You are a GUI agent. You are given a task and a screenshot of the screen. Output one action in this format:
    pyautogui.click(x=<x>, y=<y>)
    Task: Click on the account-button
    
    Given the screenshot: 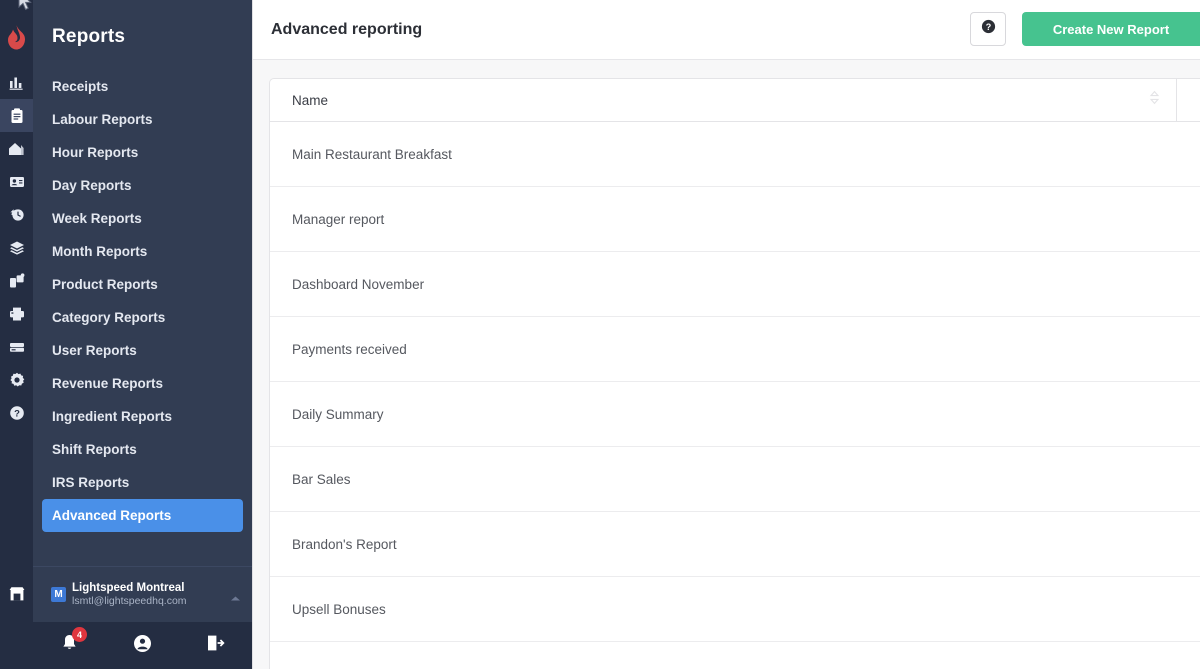 What is the action you would take?
    pyautogui.click(x=142, y=645)
    